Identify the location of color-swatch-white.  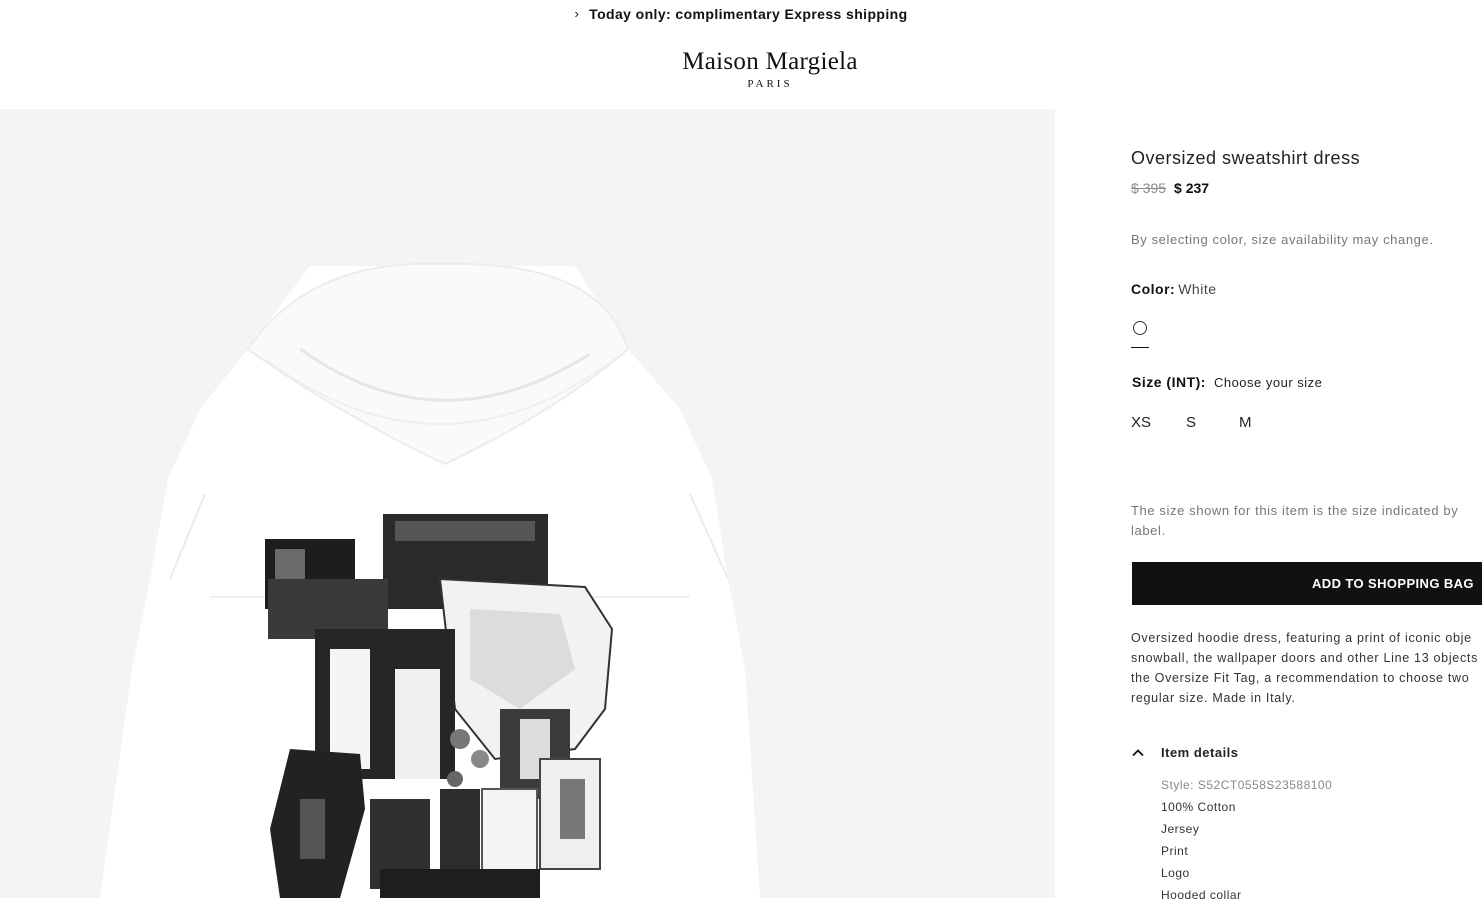
(1140, 334).